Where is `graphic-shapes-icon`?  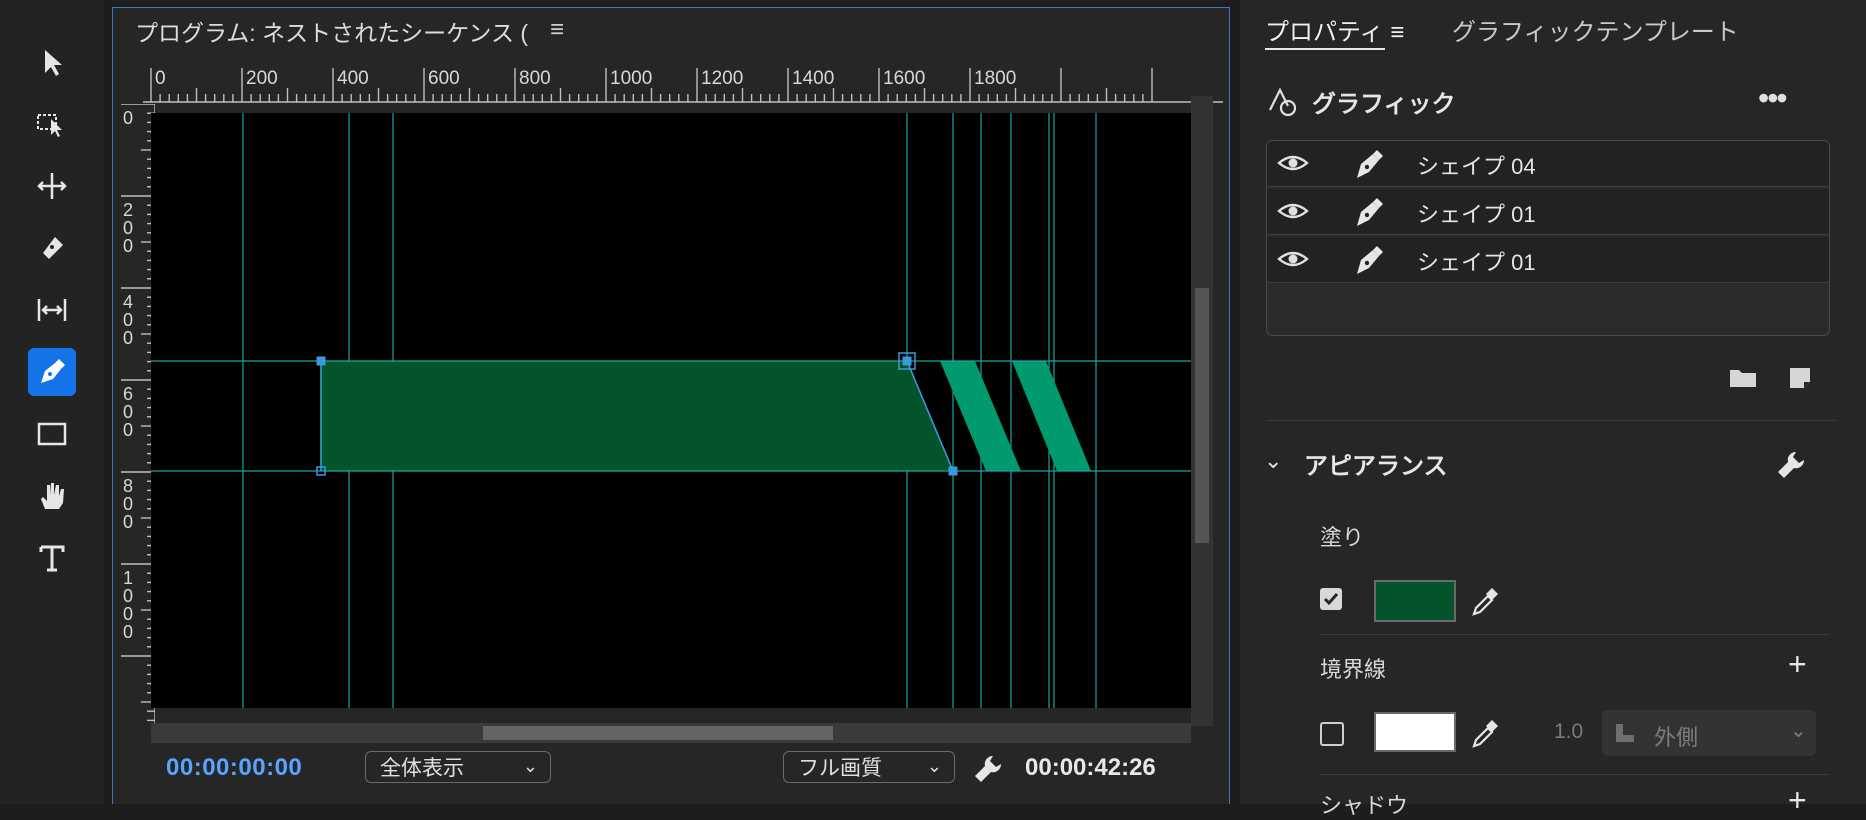 graphic-shapes-icon is located at coordinates (1283, 102).